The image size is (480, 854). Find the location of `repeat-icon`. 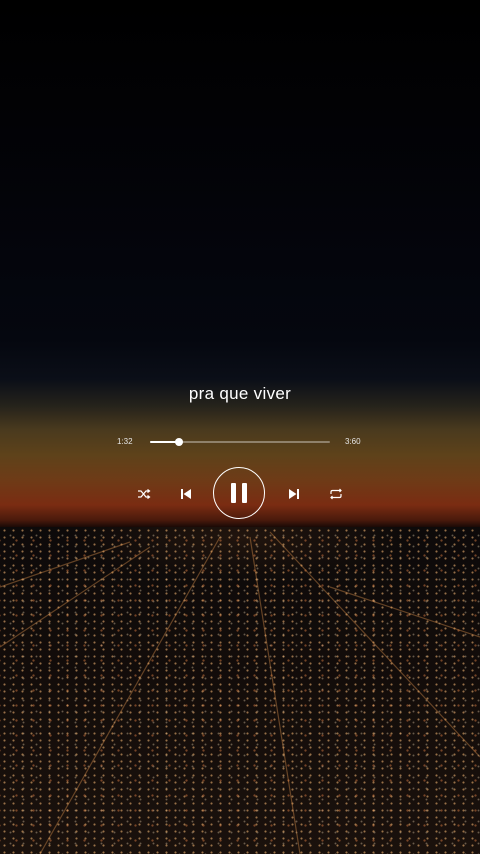

repeat-icon is located at coordinates (336, 494).